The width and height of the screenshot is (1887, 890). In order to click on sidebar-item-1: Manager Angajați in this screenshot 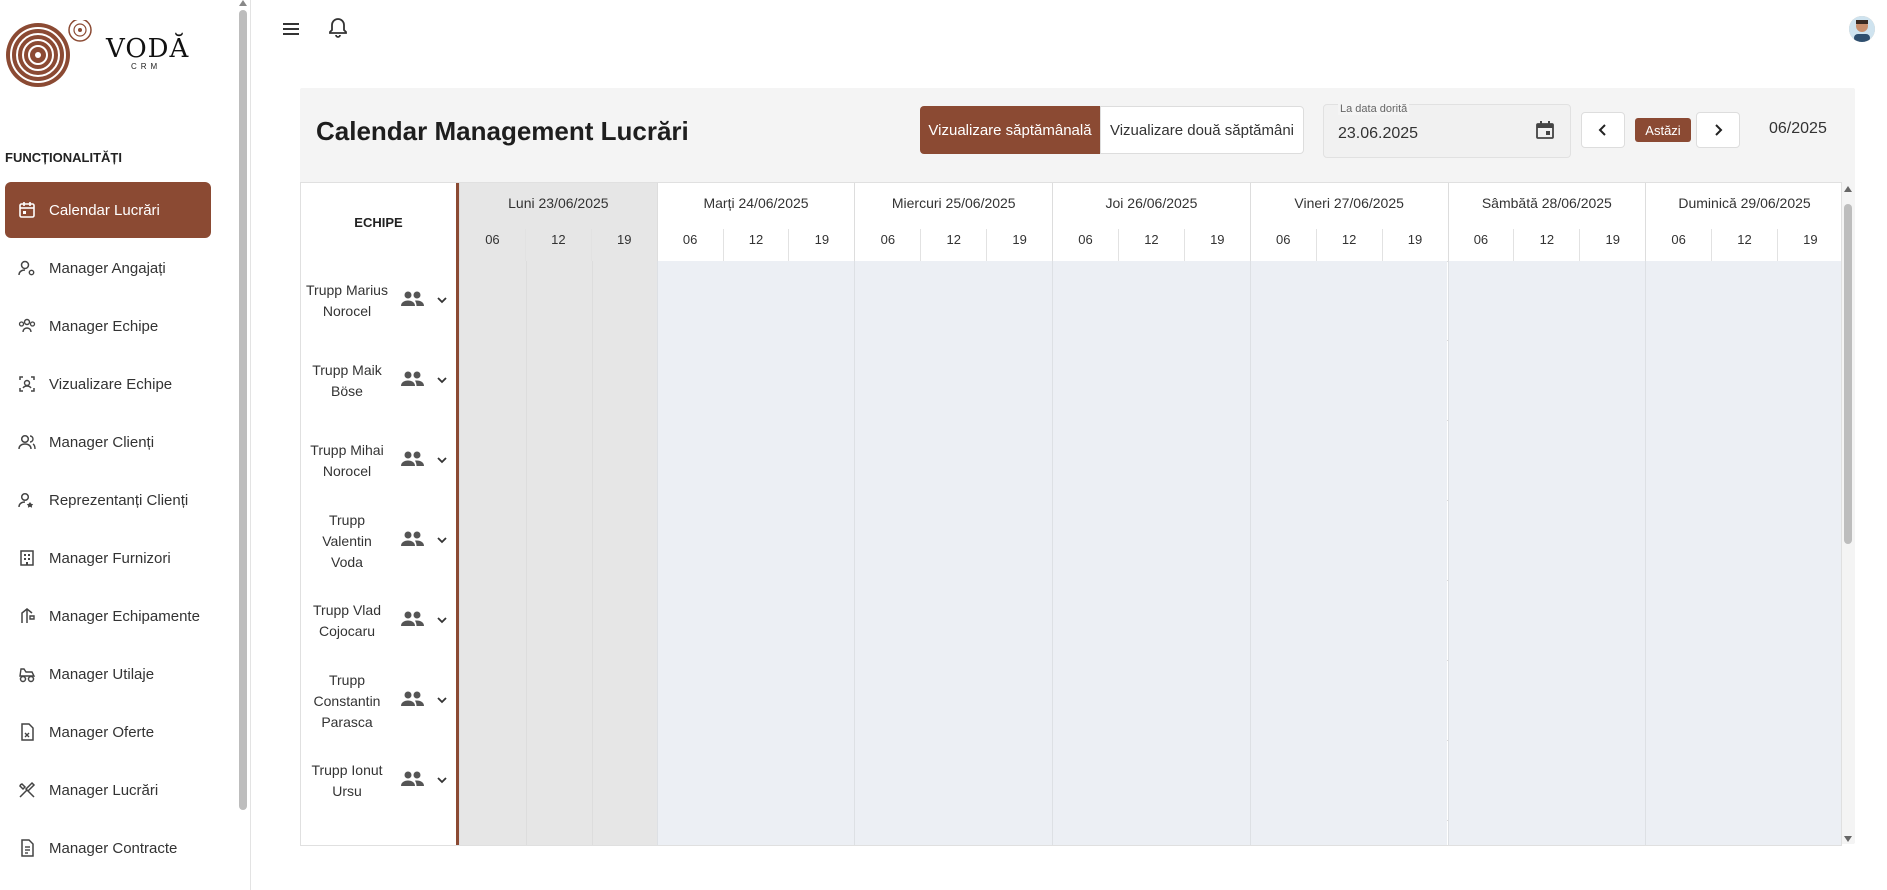, I will do `click(108, 268)`.